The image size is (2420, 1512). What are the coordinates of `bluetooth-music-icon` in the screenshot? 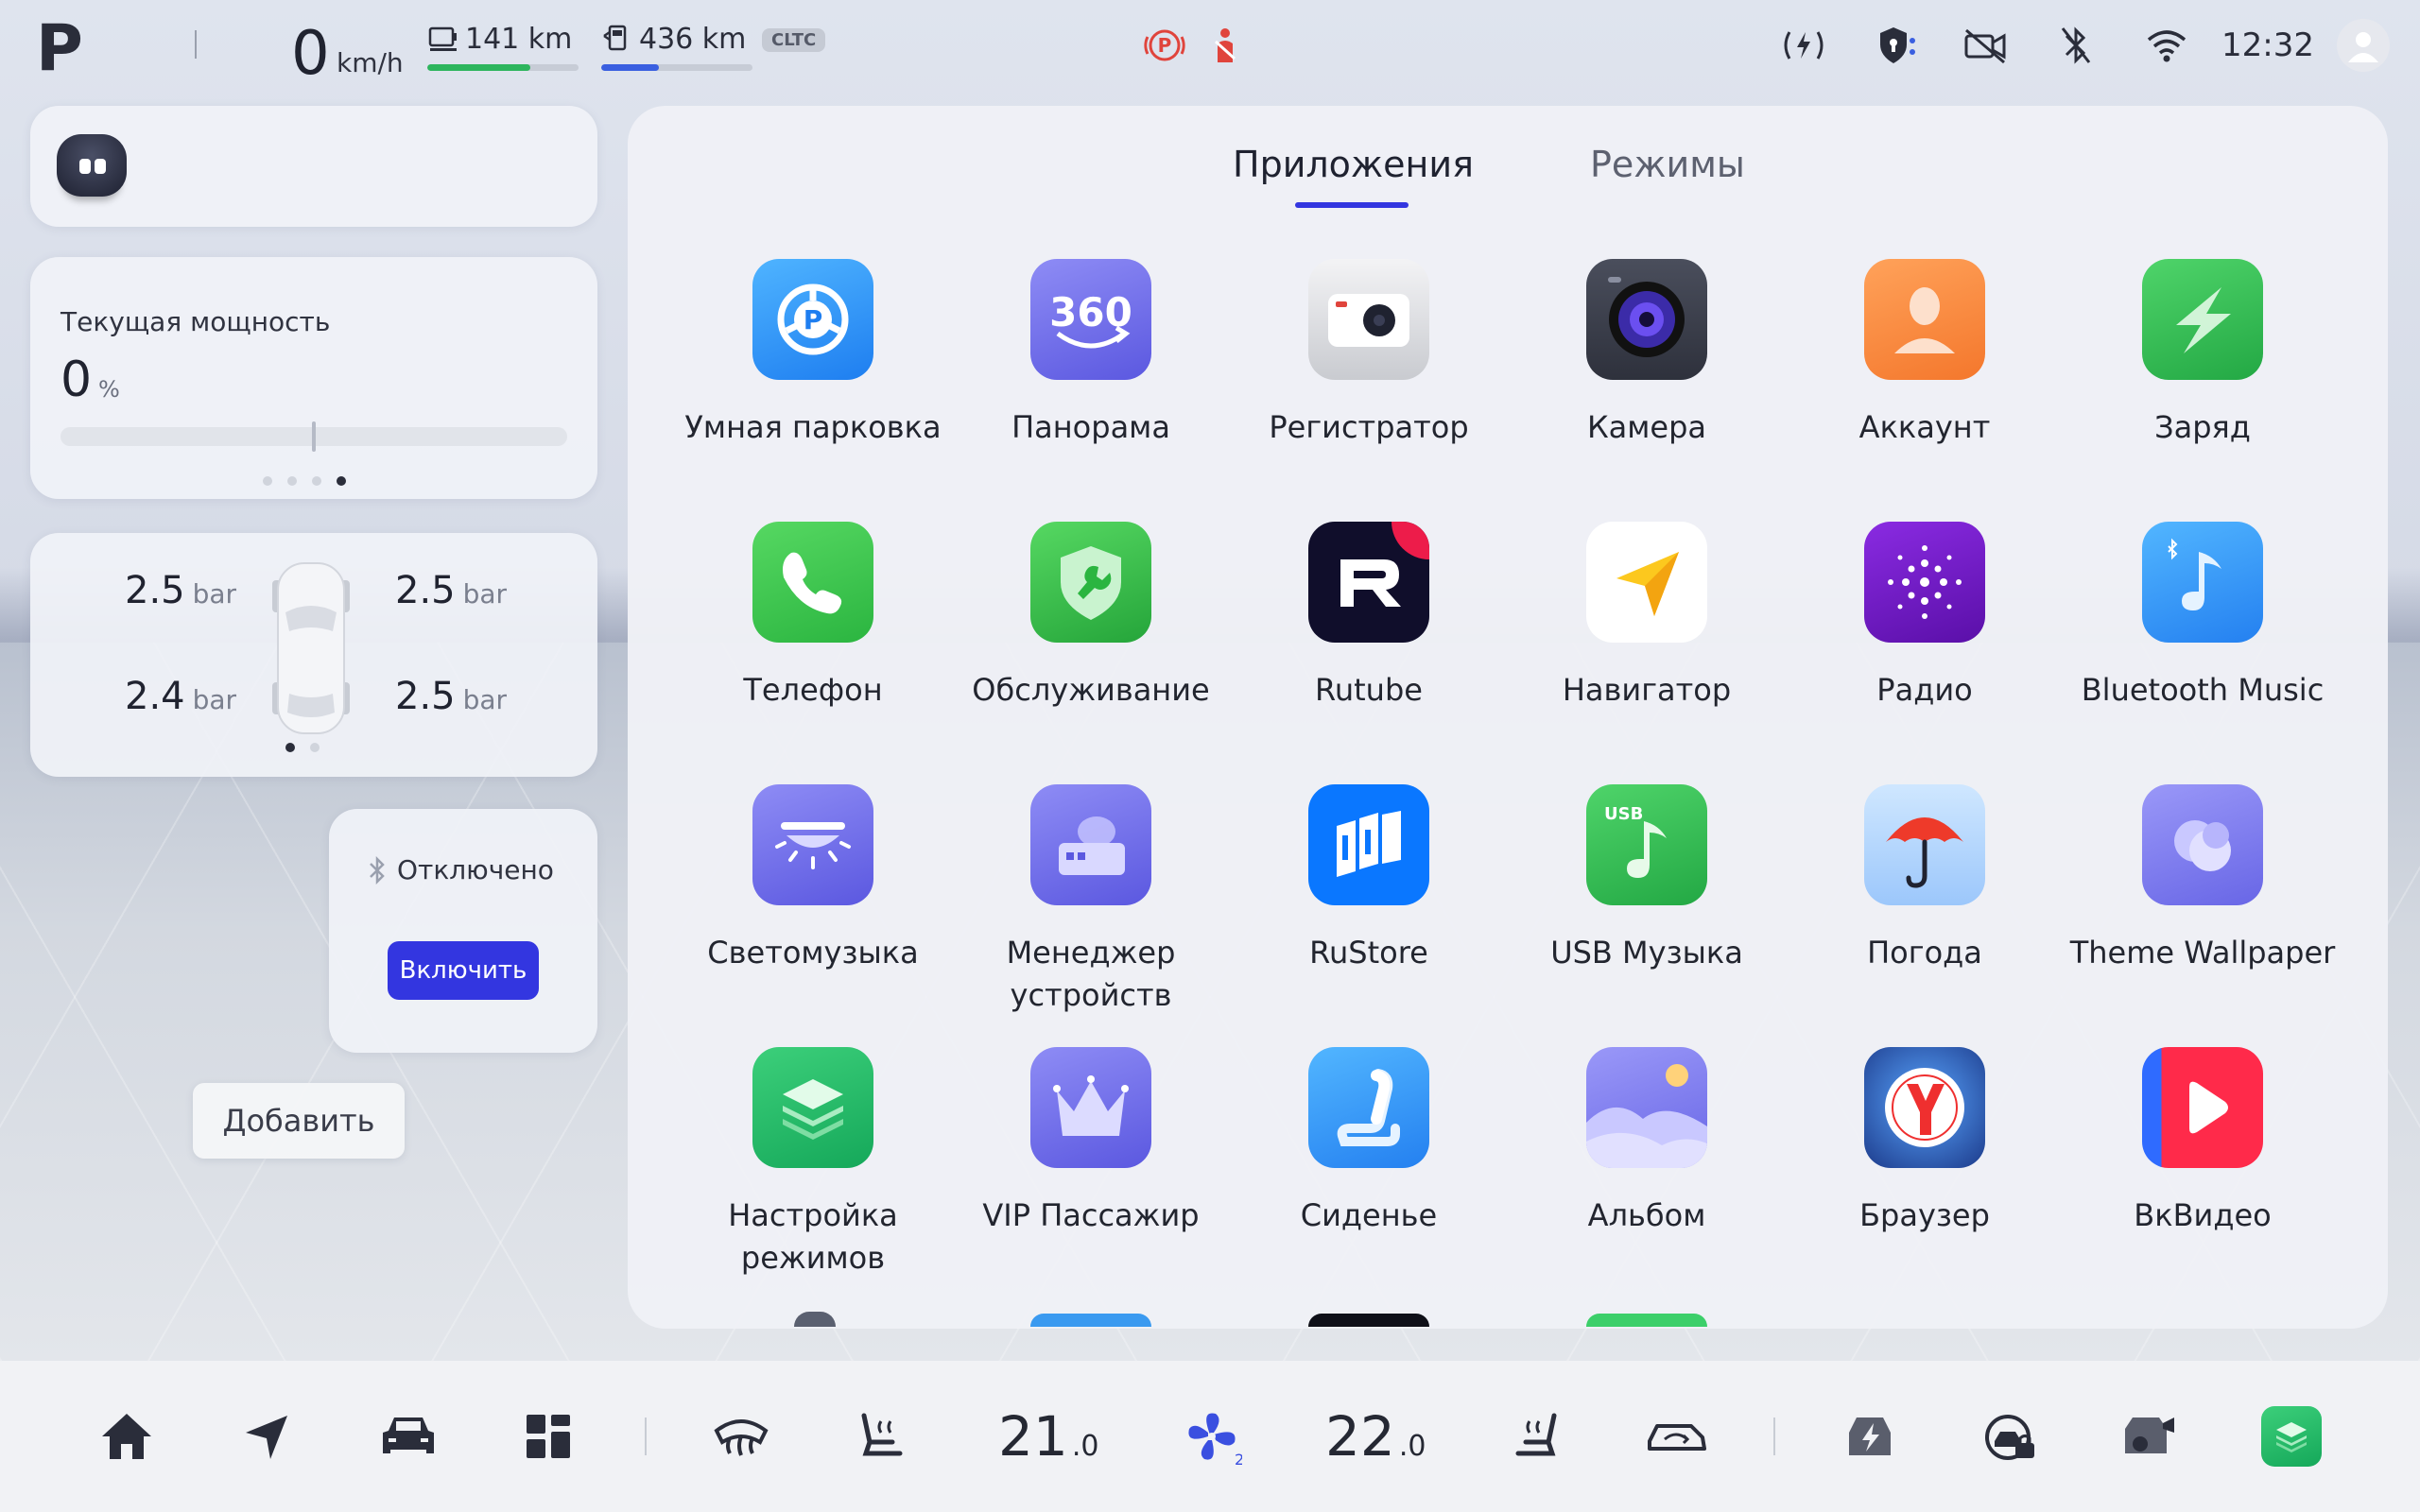 It's located at (2202, 582).